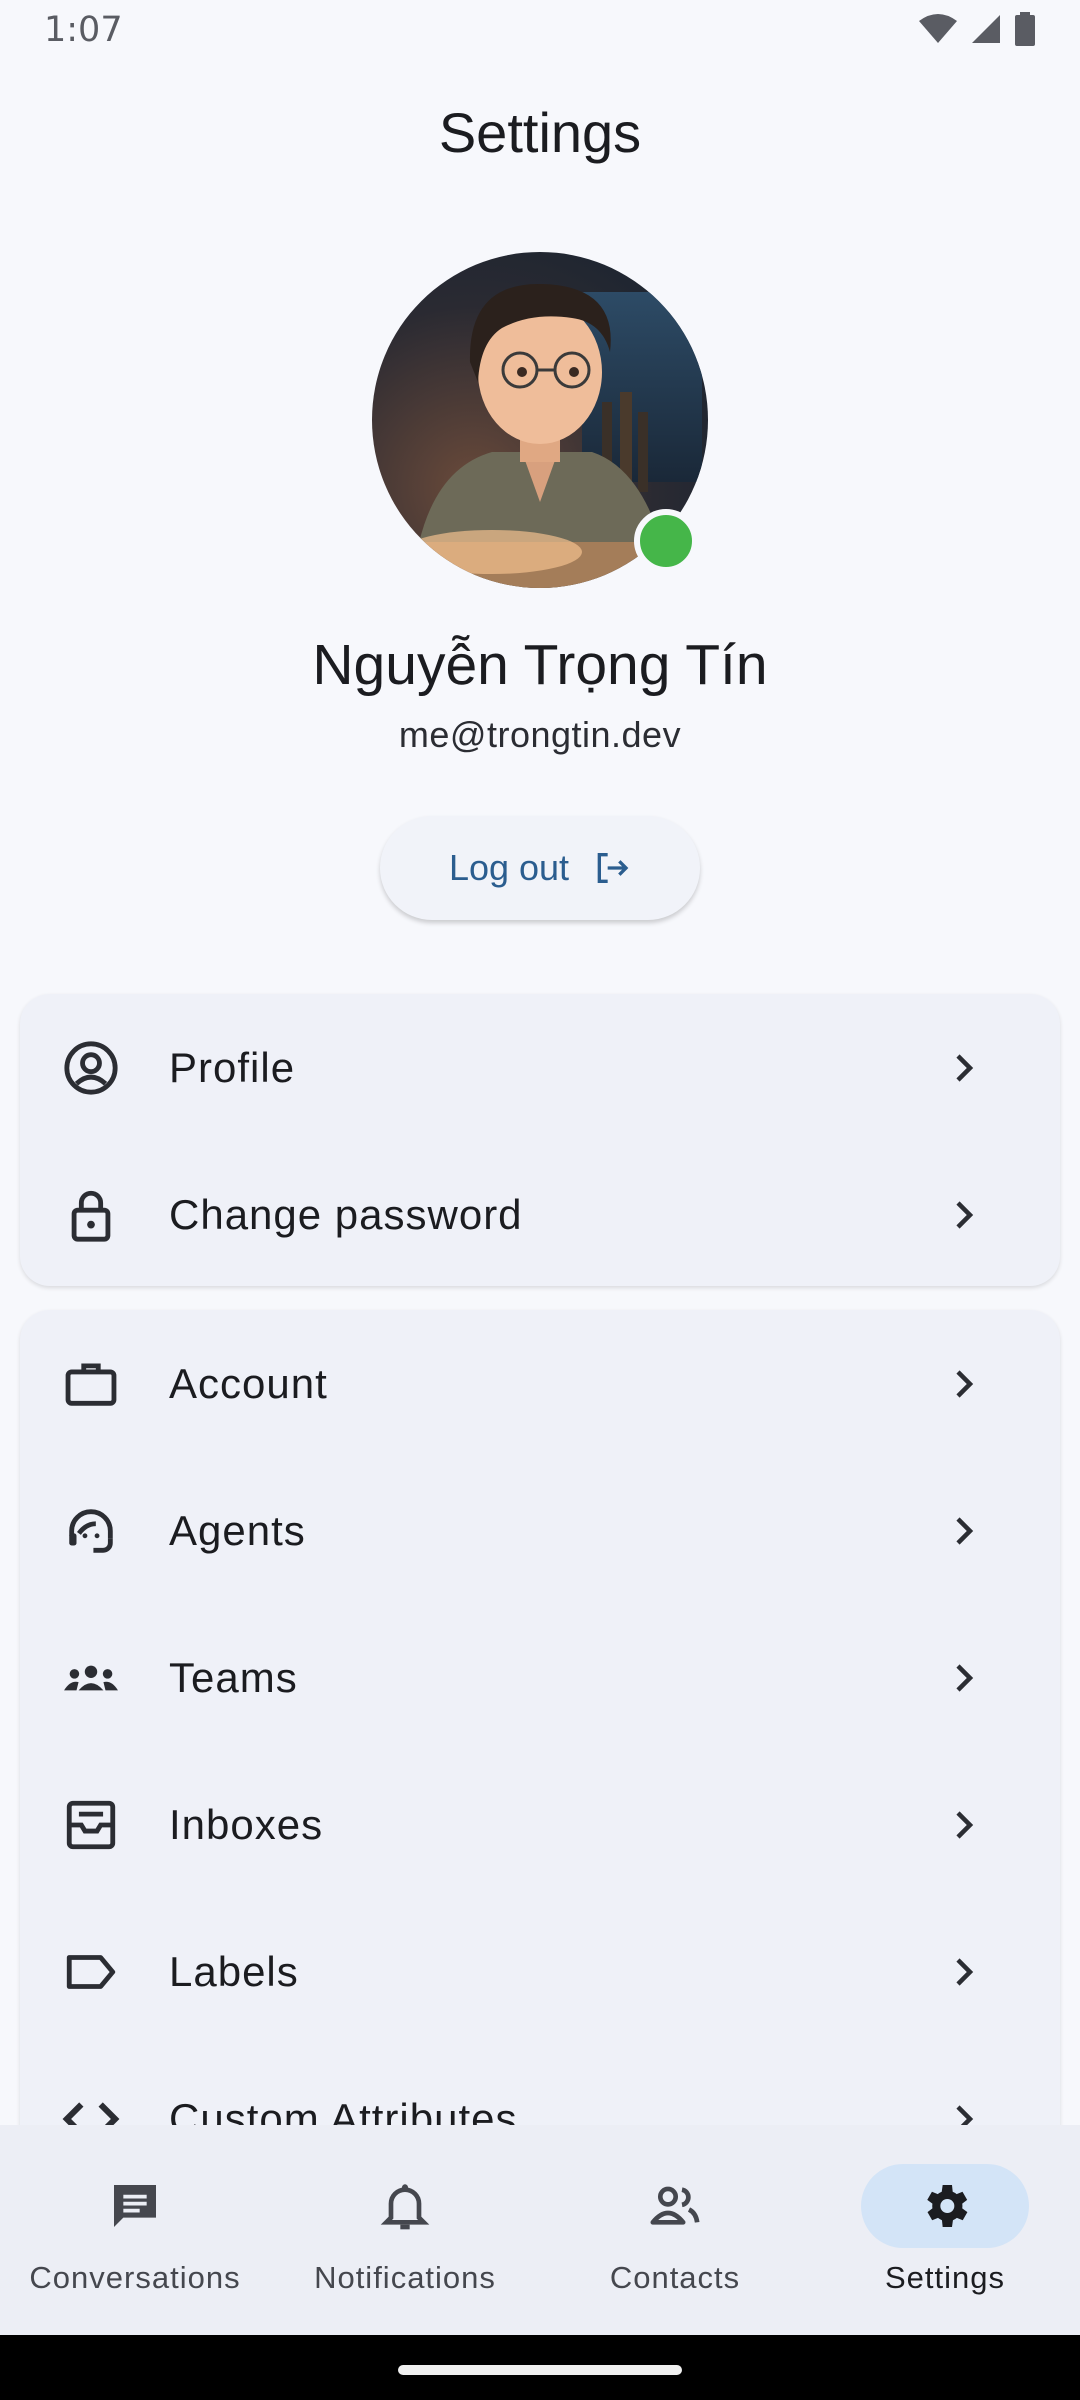 This screenshot has width=1080, height=2400. Describe the element at coordinates (246, 1824) in the screenshot. I see `menu-item-label: Inboxes` at that location.